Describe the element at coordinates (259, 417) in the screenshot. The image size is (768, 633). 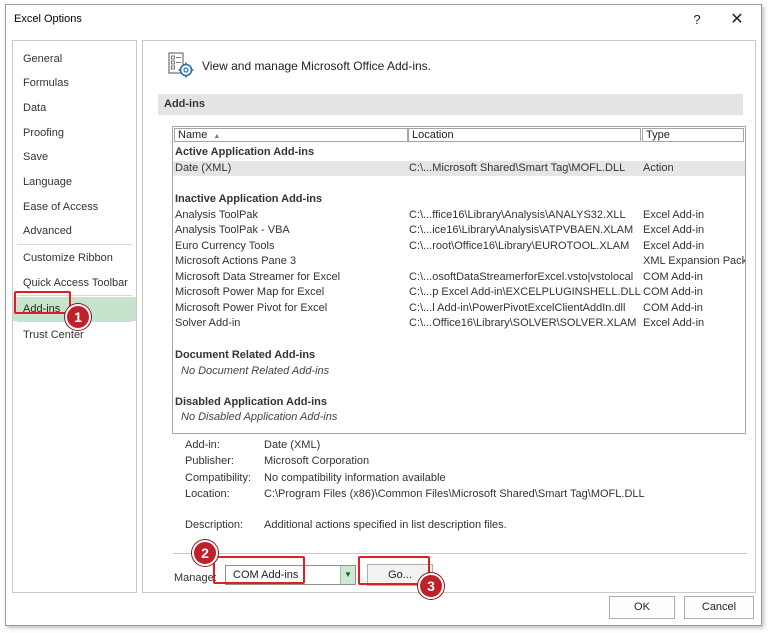
I see `empty-disabled-addins: No Disabled Application Add-ins` at that location.